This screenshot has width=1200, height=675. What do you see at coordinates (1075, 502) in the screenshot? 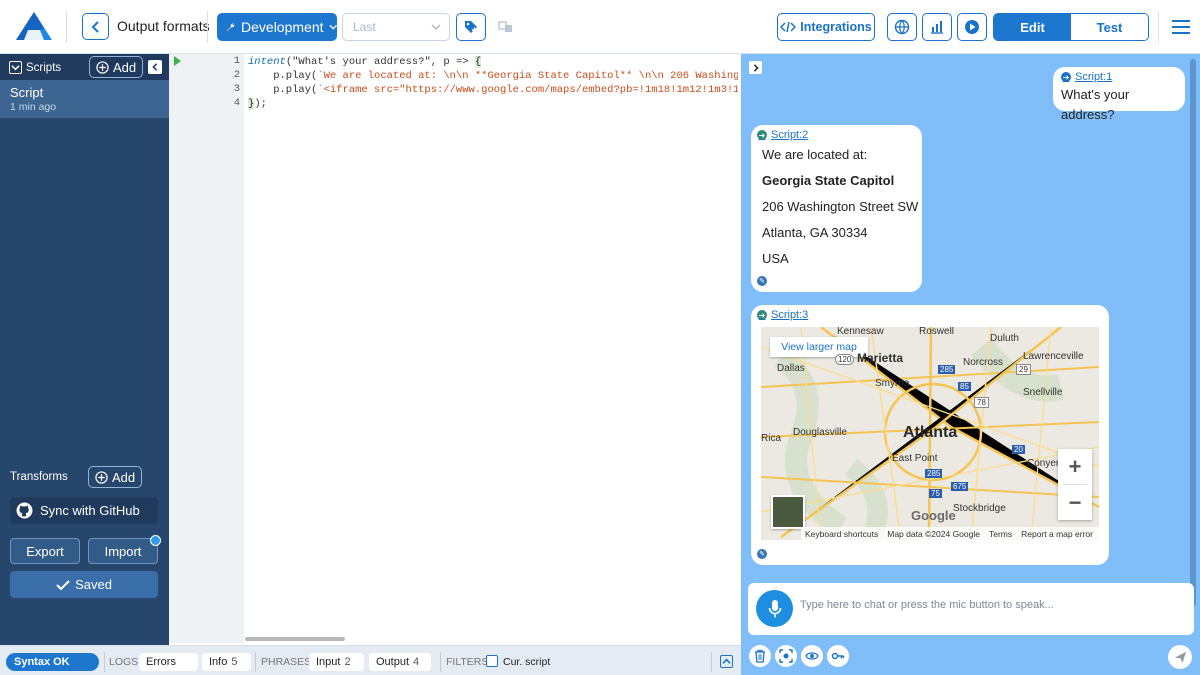
I see `zoom-out-button: −` at bounding box center [1075, 502].